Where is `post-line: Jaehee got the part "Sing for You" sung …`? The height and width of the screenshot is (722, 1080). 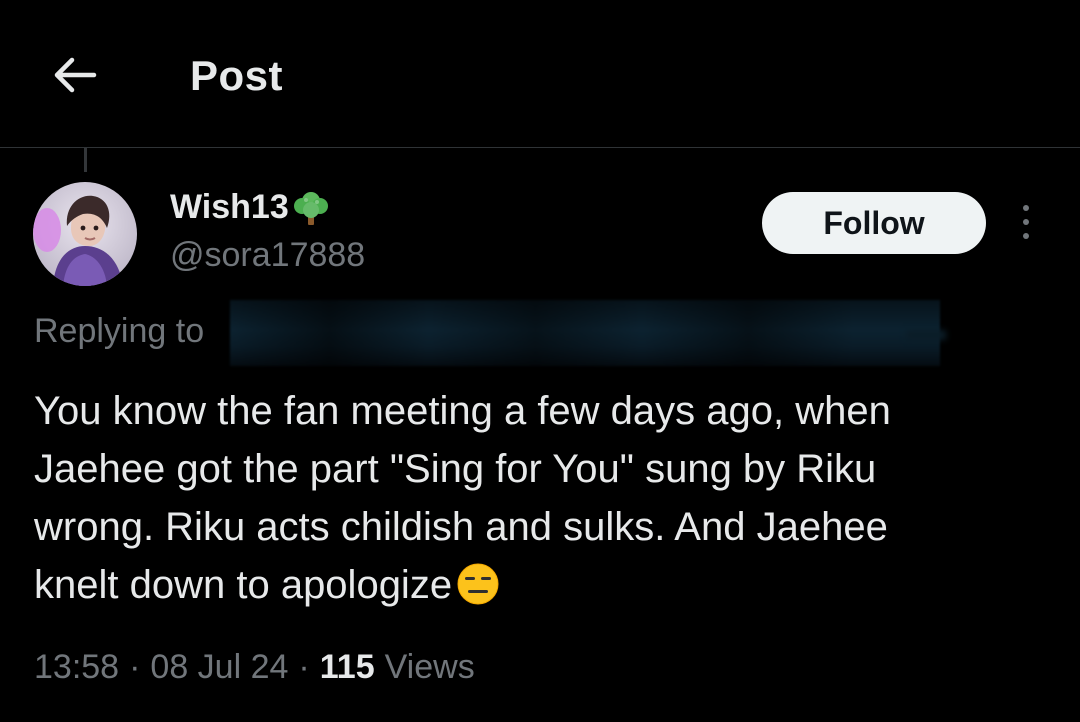 post-line: Jaehee got the part "Sing for You" sung … is located at coordinates (455, 469).